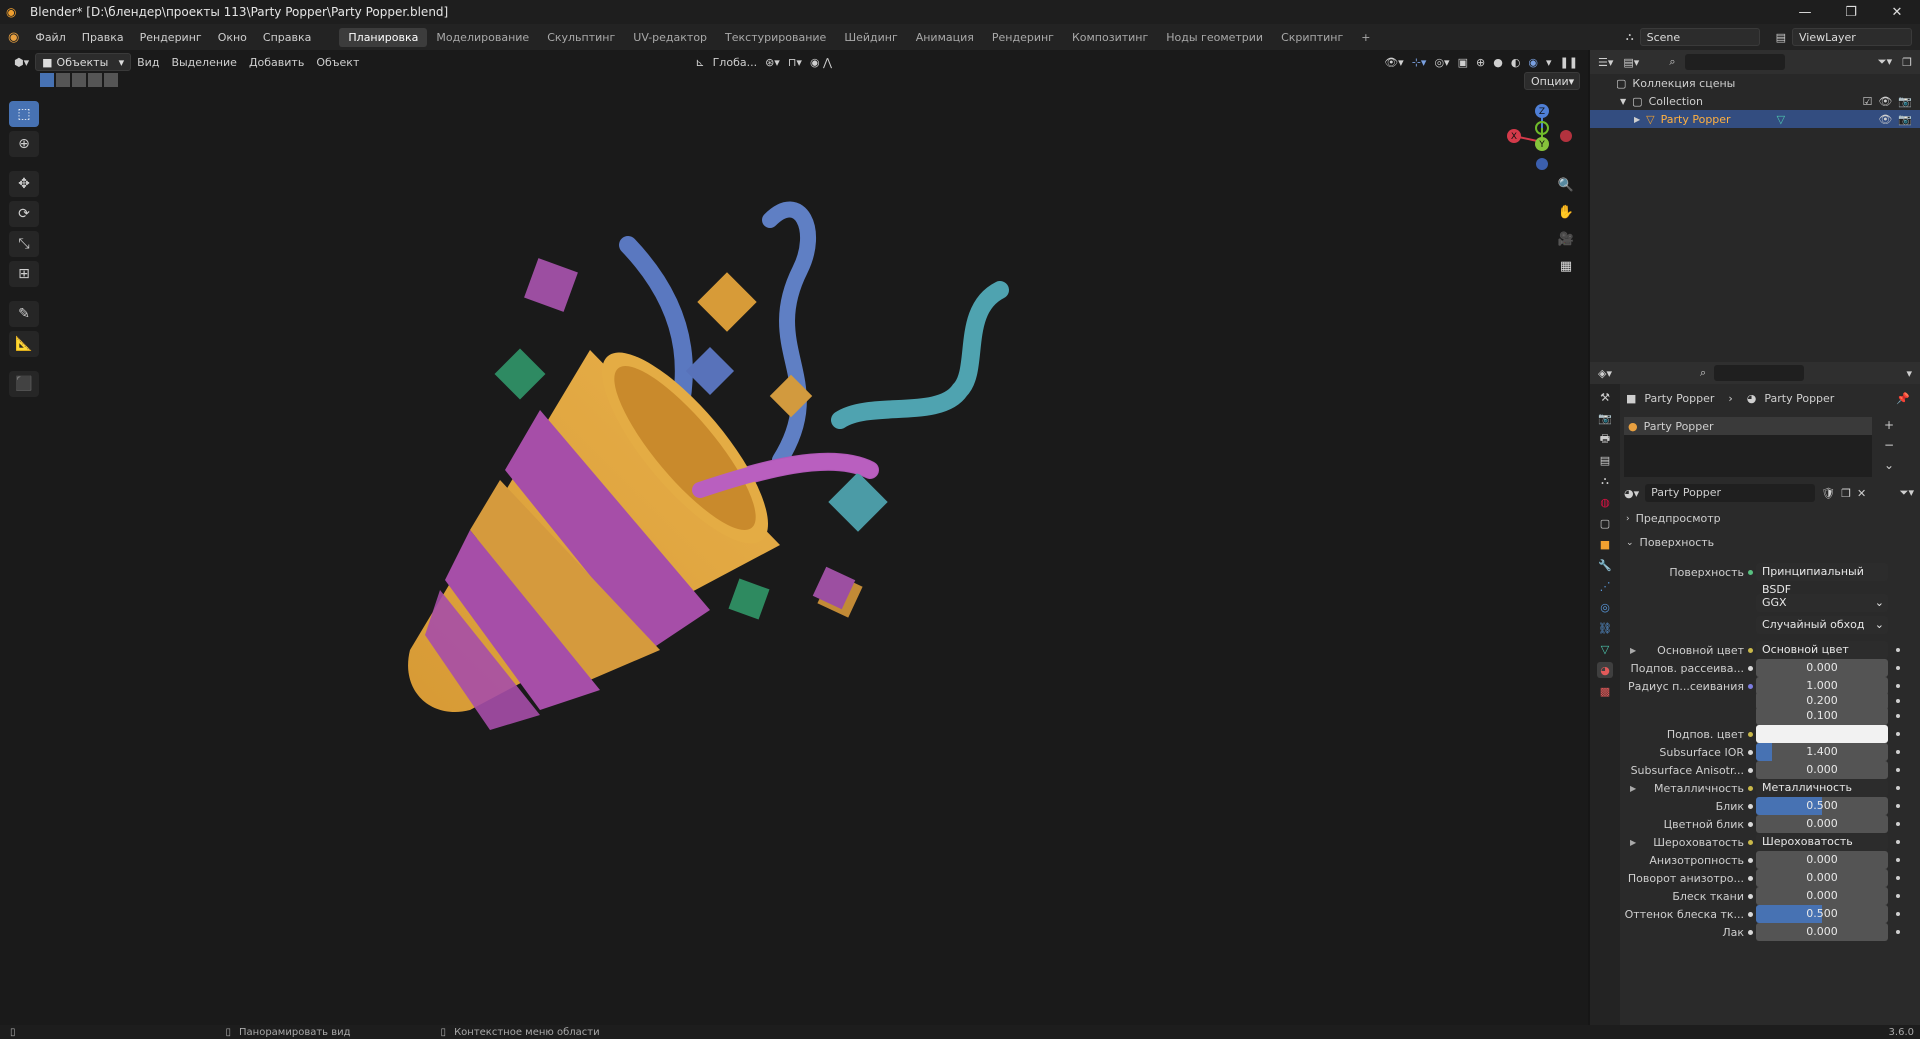 The width and height of the screenshot is (1920, 1039). Describe the element at coordinates (945, 37) in the screenshot. I see `tab-animation: Анимация` at that location.